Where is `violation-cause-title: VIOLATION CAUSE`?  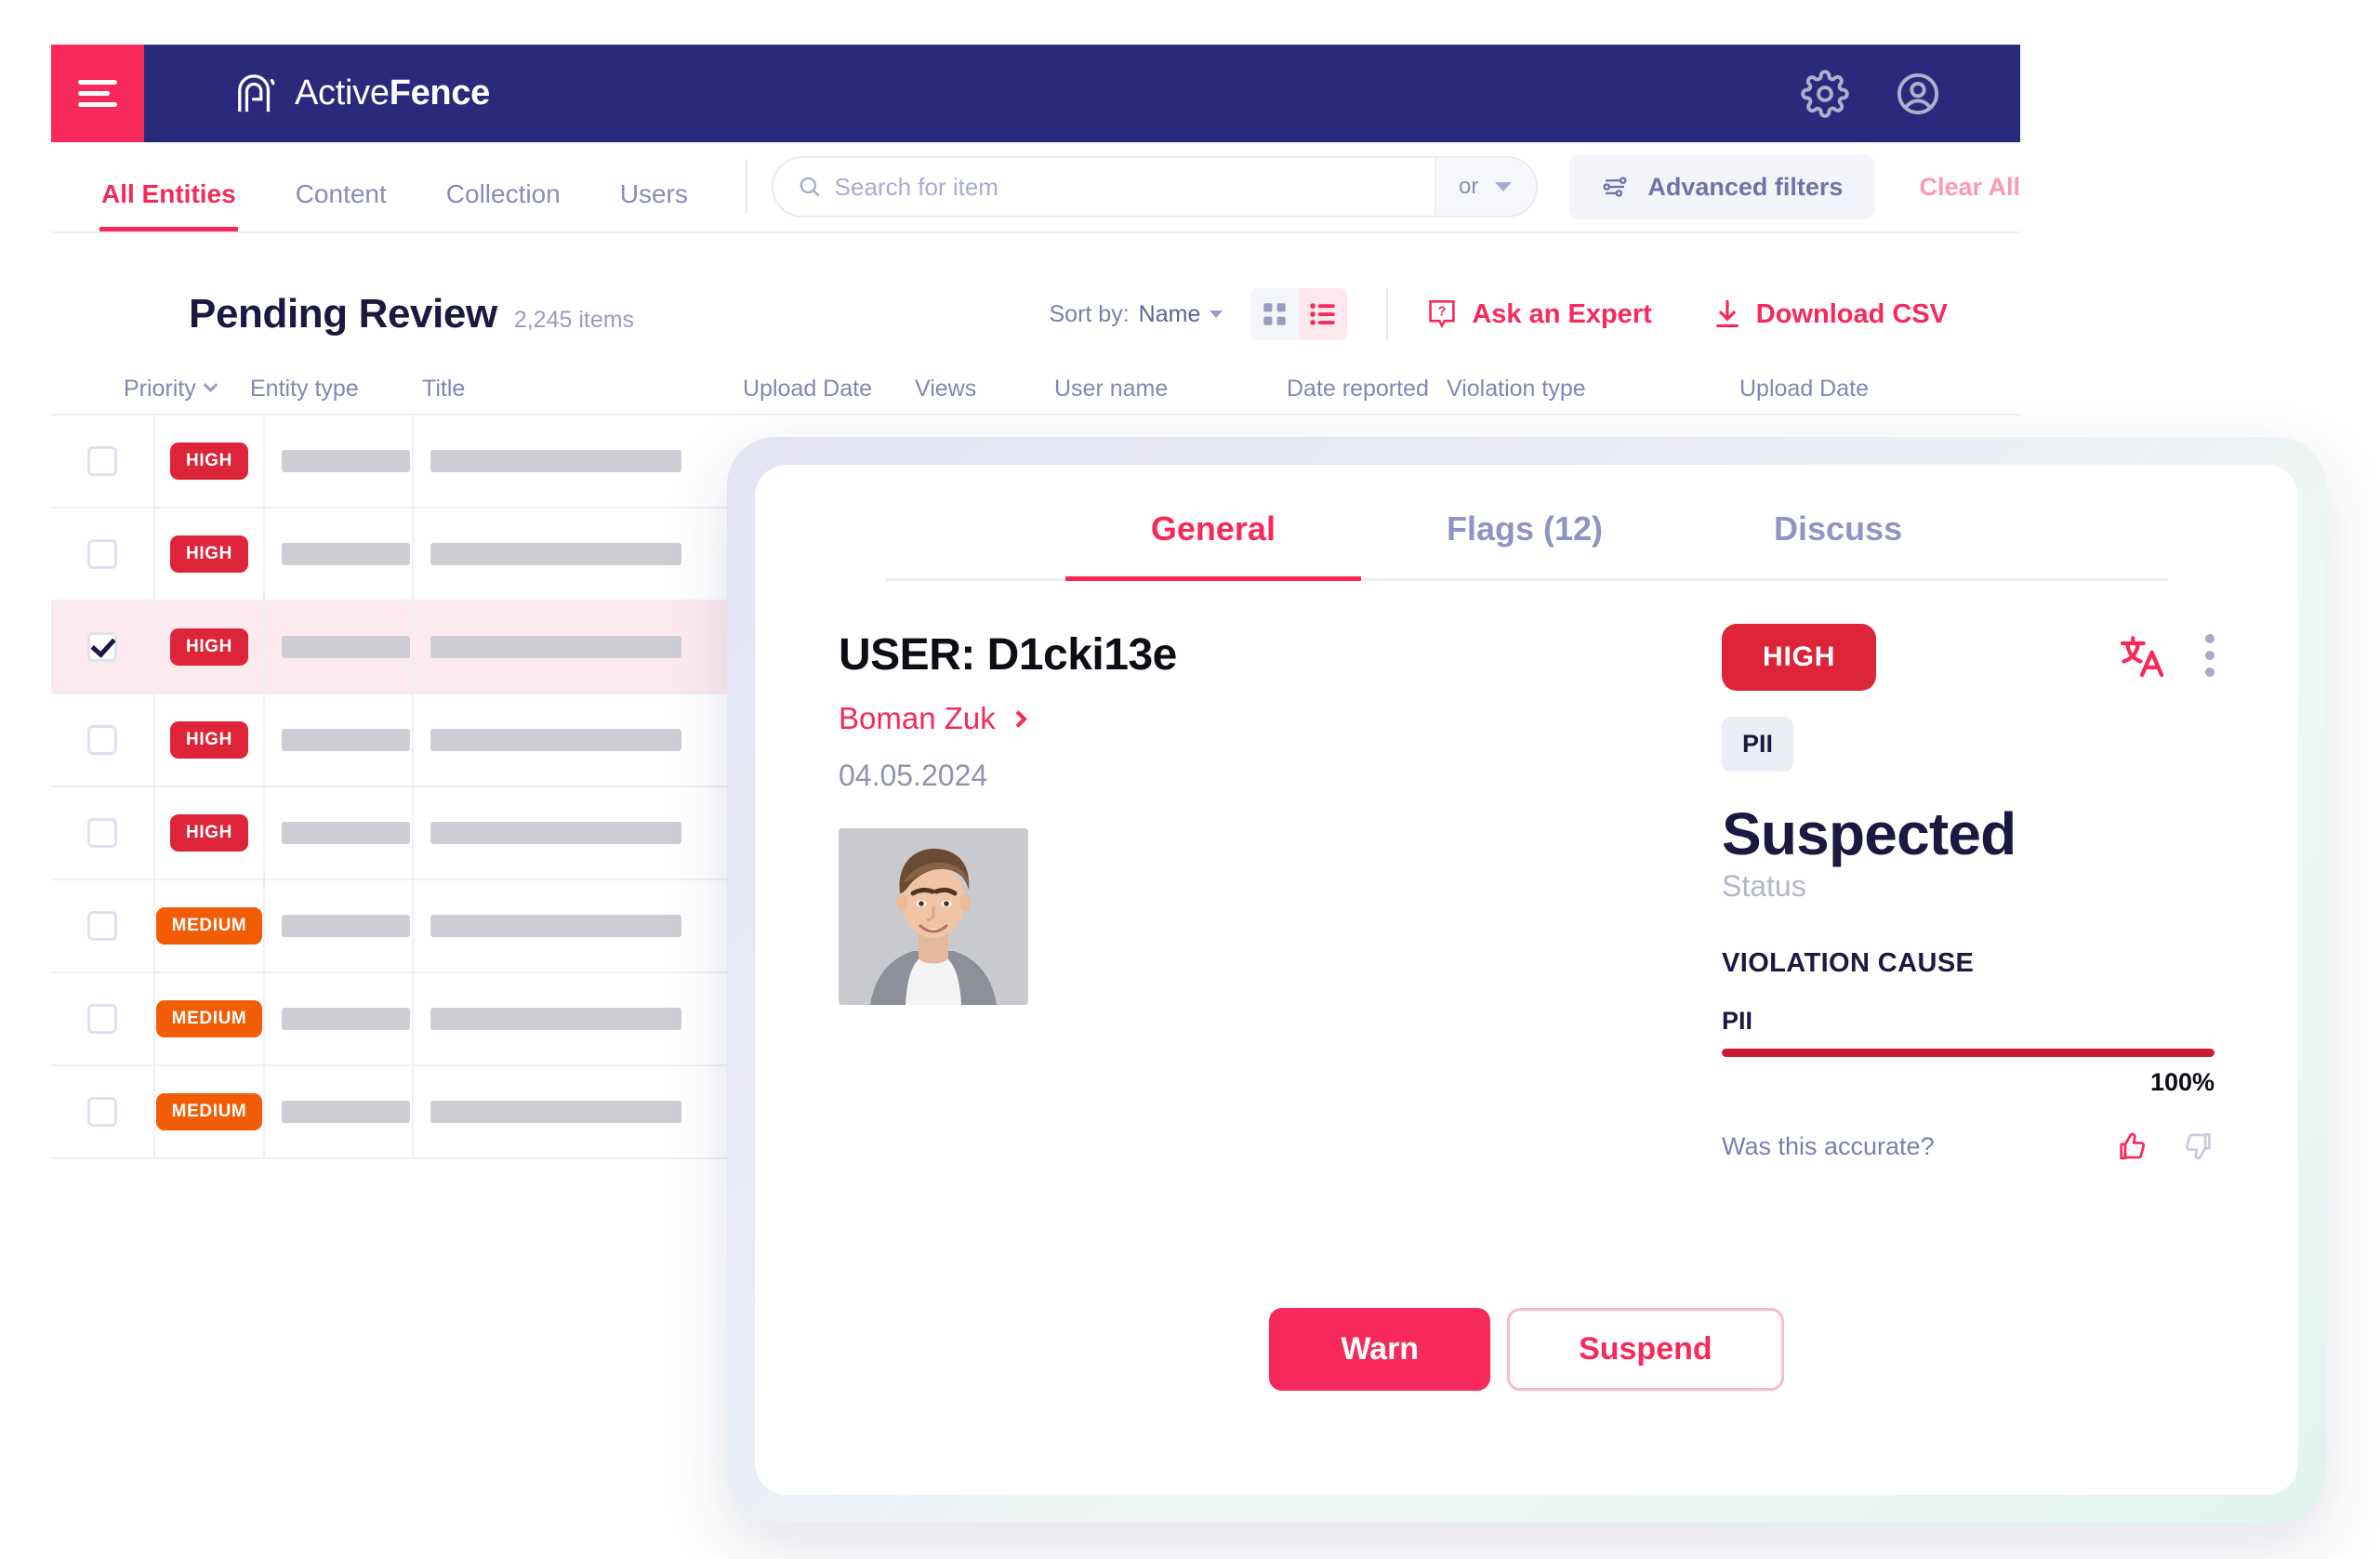 violation-cause-title: VIOLATION CAUSE is located at coordinates (1848, 964).